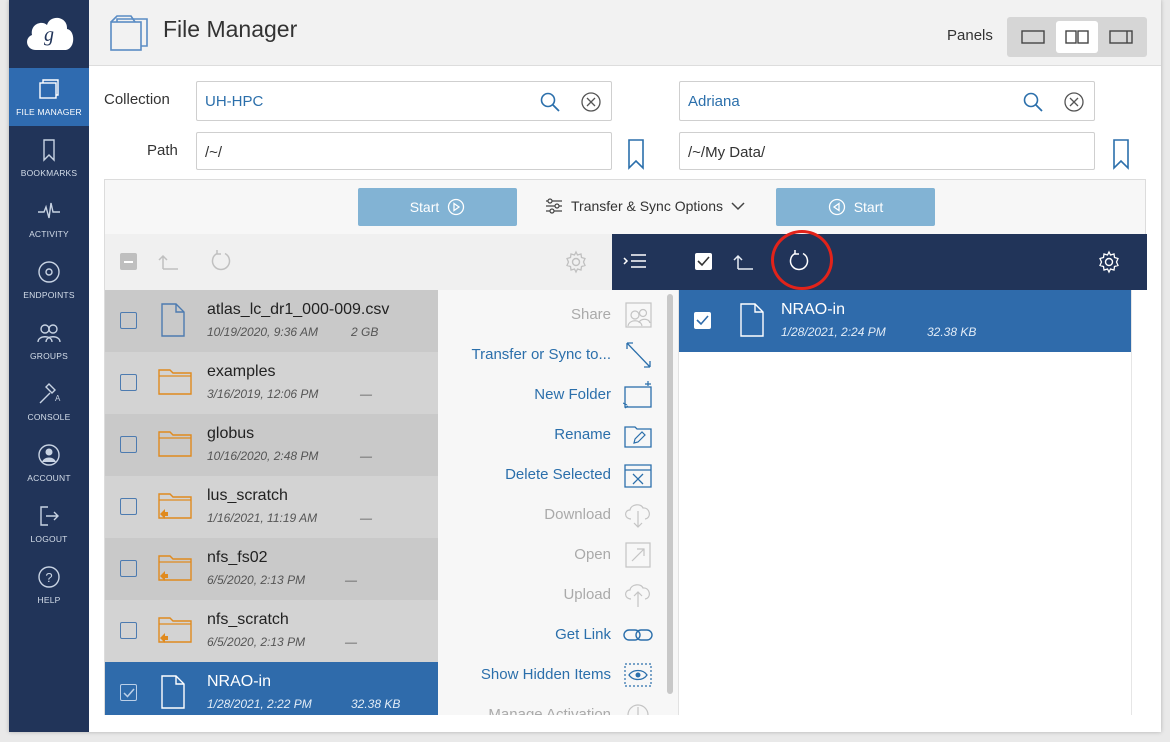 Image resolution: width=1170 pixels, height=742 pixels. I want to click on checkmark-icon, so click(702, 320).